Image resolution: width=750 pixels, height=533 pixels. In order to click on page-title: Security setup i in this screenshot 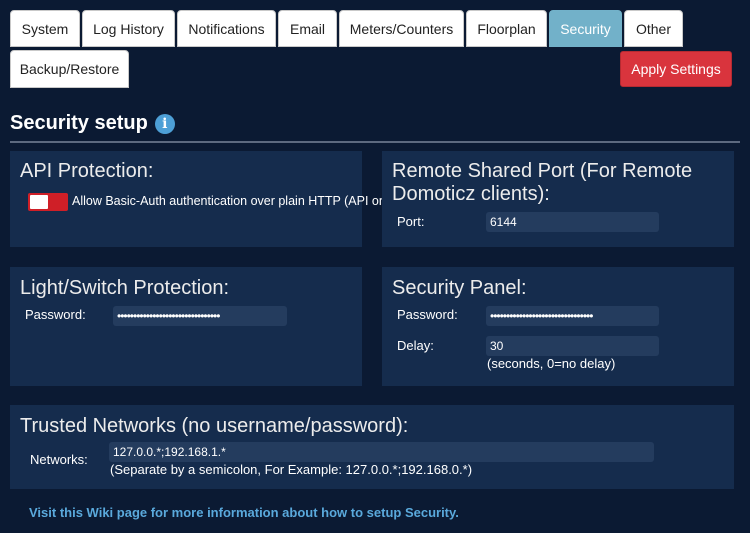, I will do `click(92, 123)`.